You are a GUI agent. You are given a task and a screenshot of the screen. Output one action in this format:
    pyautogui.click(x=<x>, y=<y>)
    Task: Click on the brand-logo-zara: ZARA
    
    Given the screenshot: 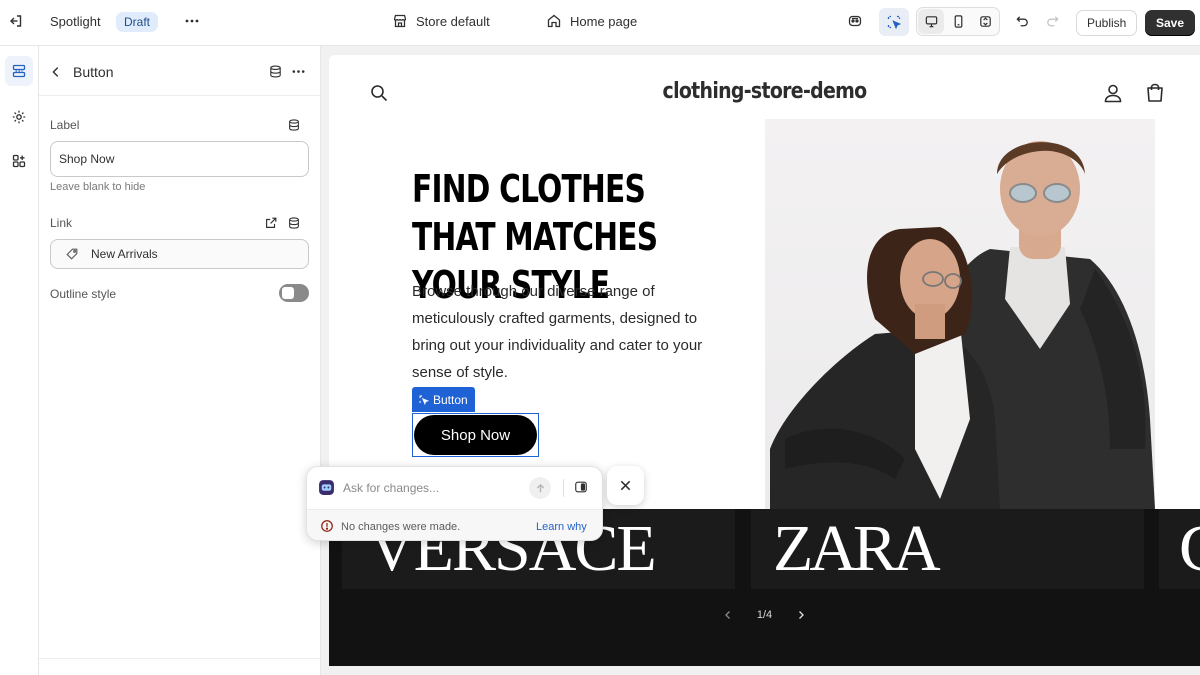 What is the action you would take?
    pyautogui.click(x=947, y=549)
    